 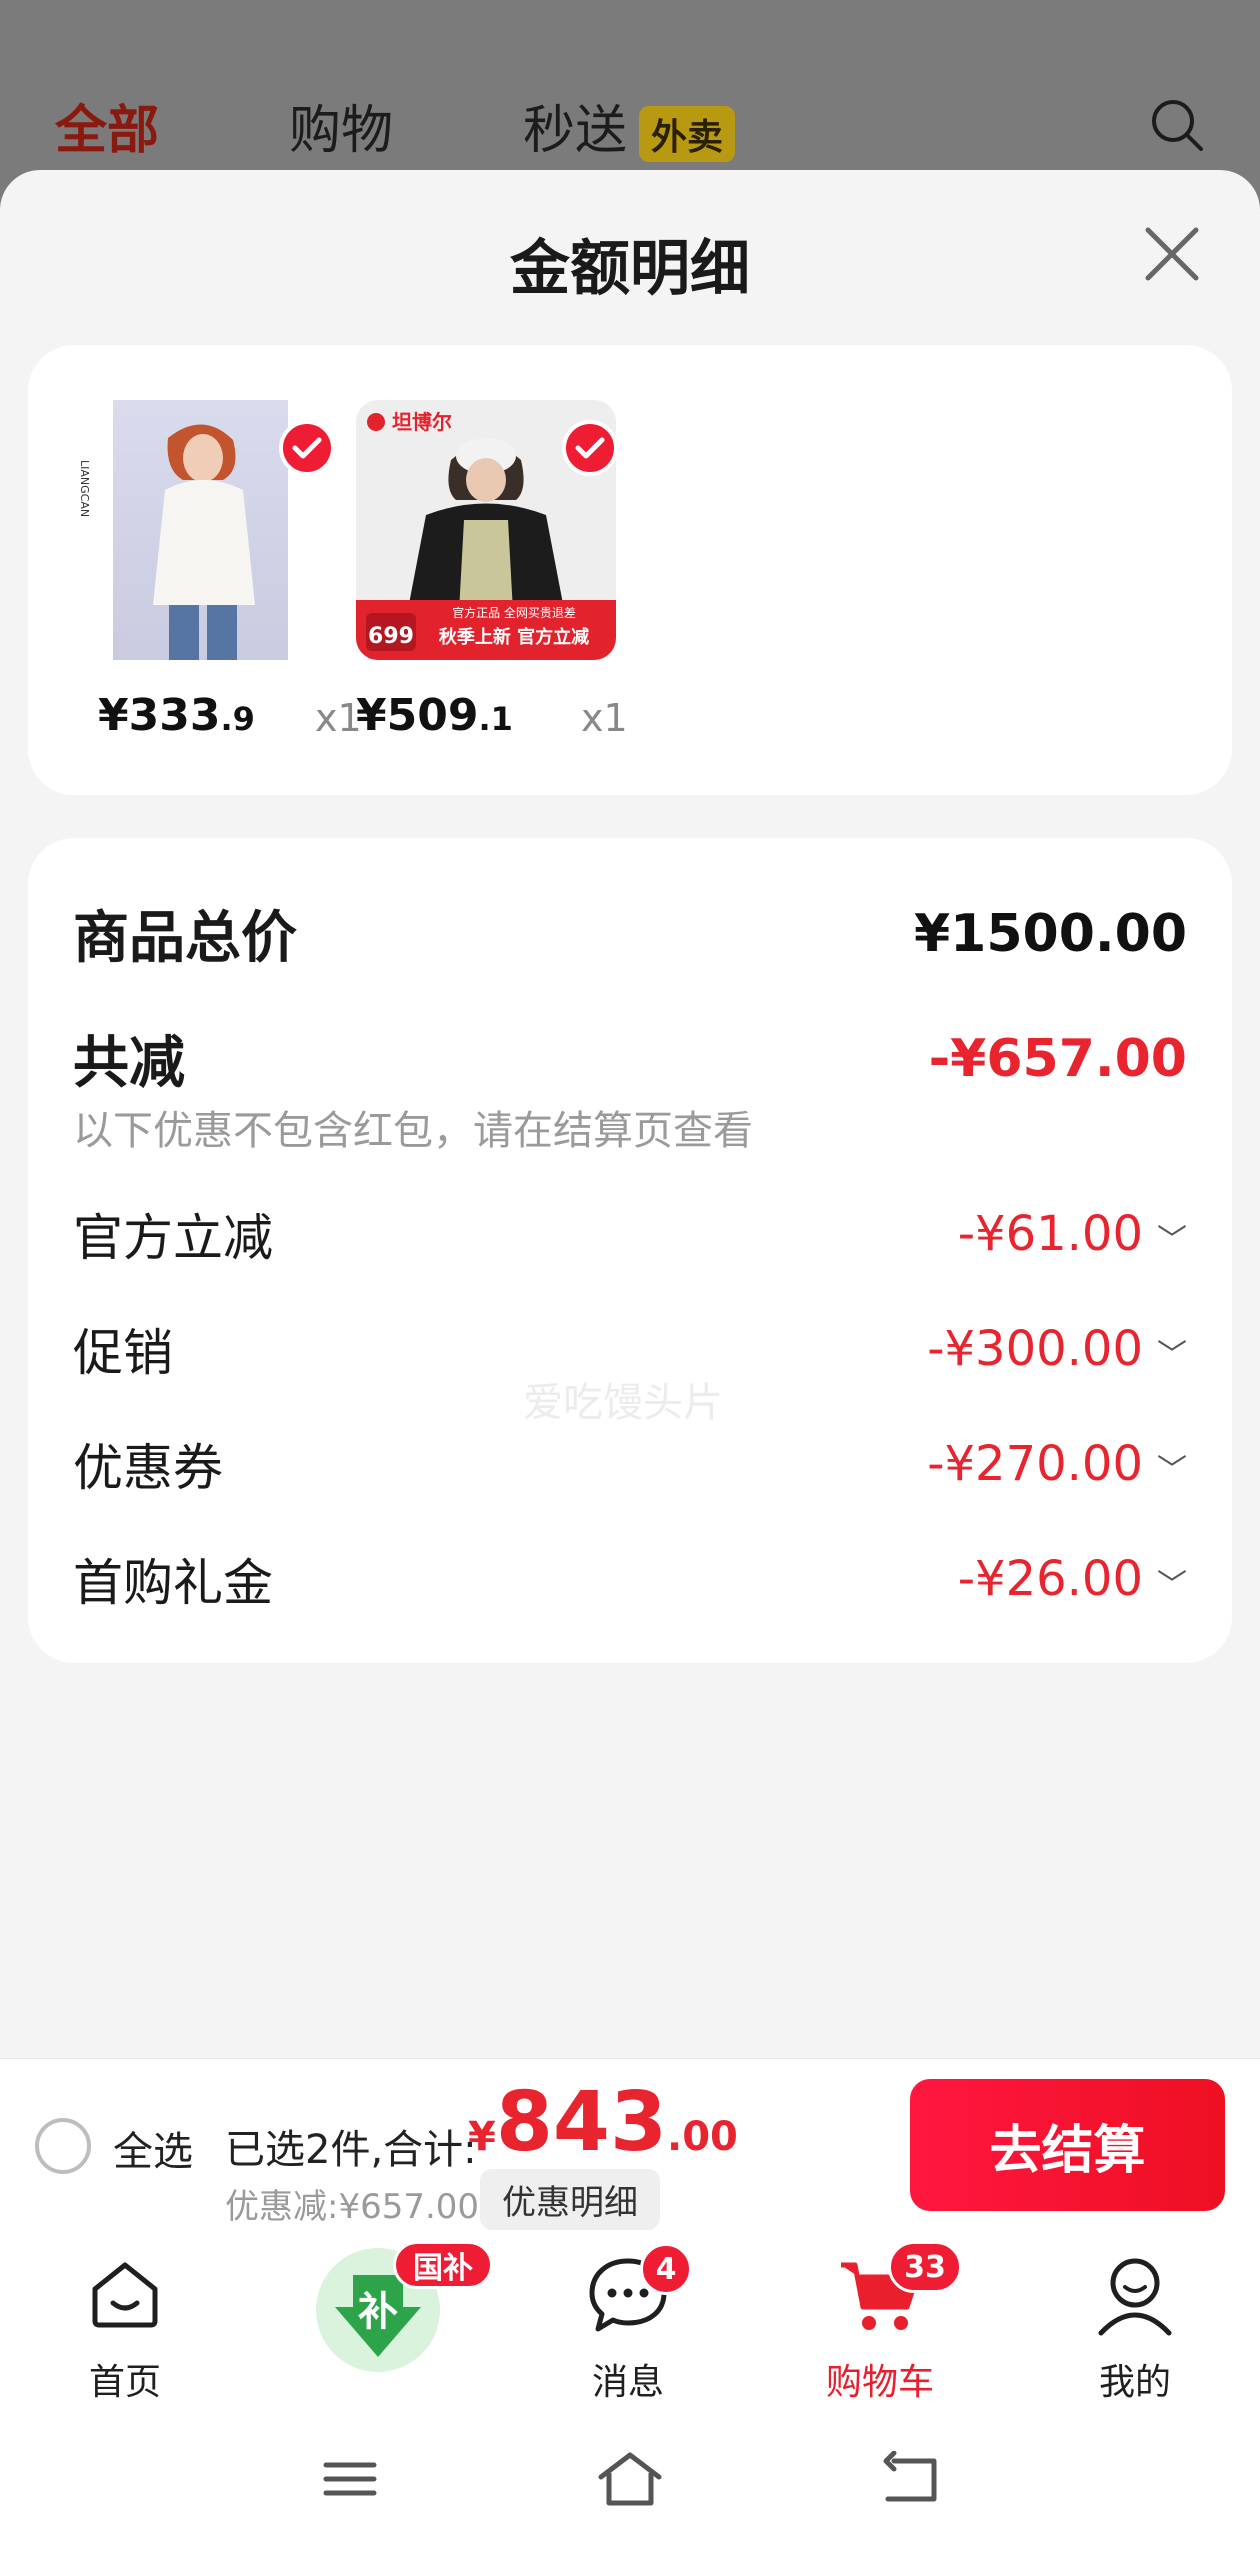 What do you see at coordinates (629, 125) in the screenshot?
I see `tab-delivery: 秒送 外卖` at bounding box center [629, 125].